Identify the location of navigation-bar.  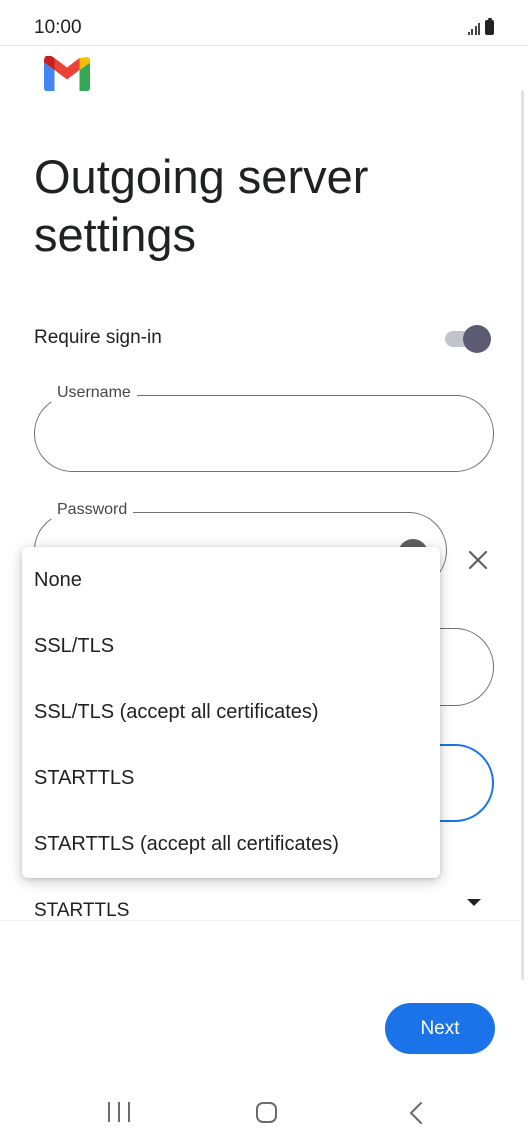
(264, 1112).